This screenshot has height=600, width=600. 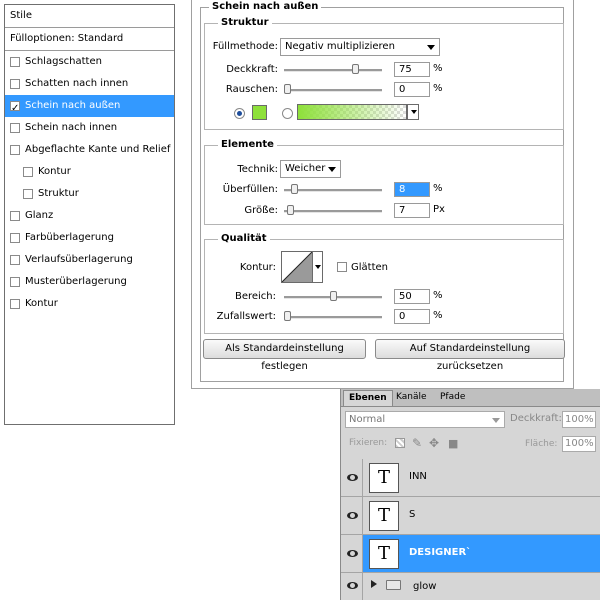 I want to click on style-item-label: Schein nach innen, so click(x=71, y=127).